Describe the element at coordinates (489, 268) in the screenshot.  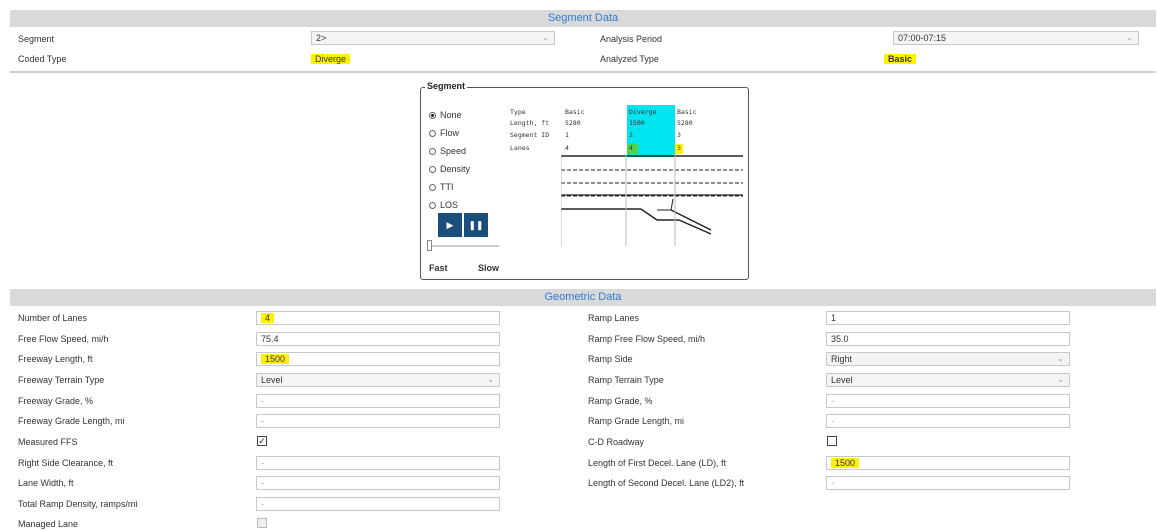
I see `speed-slow-label: Slow` at that location.